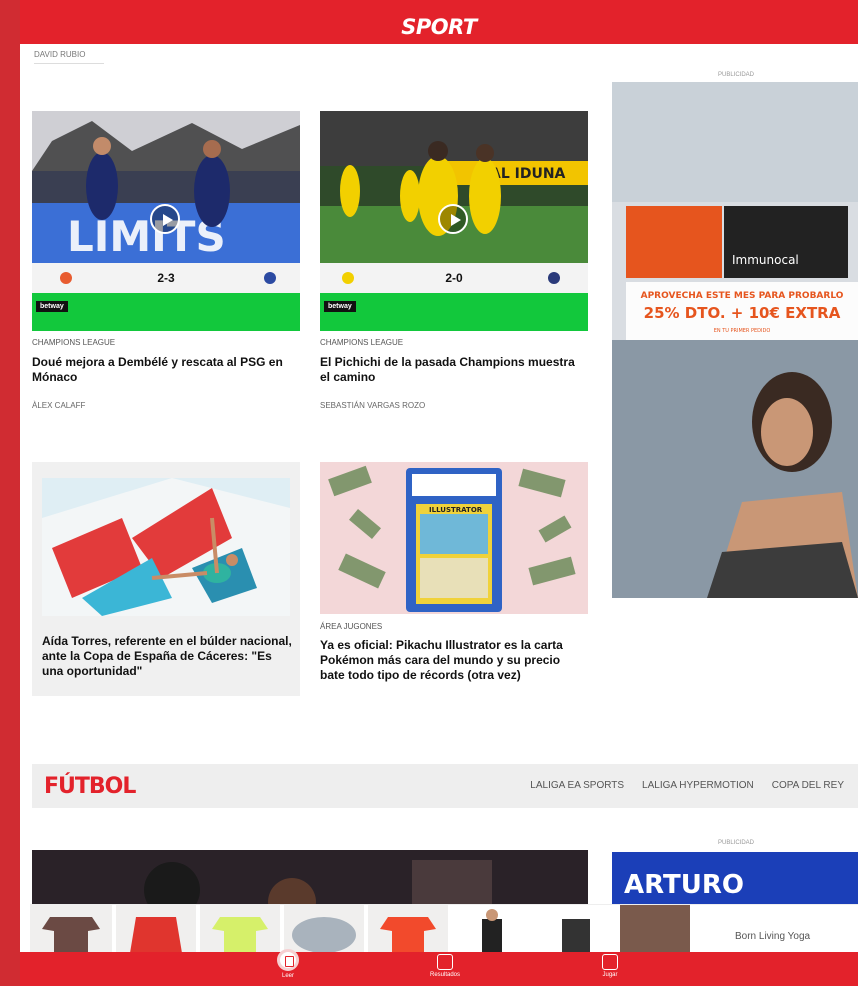 This screenshot has width=858, height=986. I want to click on monaco-crest-icon, so click(66, 278).